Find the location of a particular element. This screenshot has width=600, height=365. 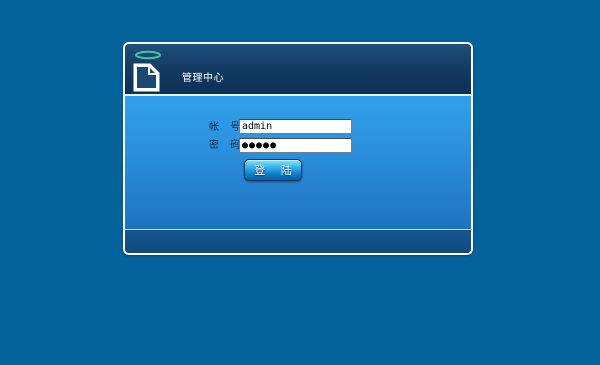

password-label-colon: : is located at coordinates (235, 141).